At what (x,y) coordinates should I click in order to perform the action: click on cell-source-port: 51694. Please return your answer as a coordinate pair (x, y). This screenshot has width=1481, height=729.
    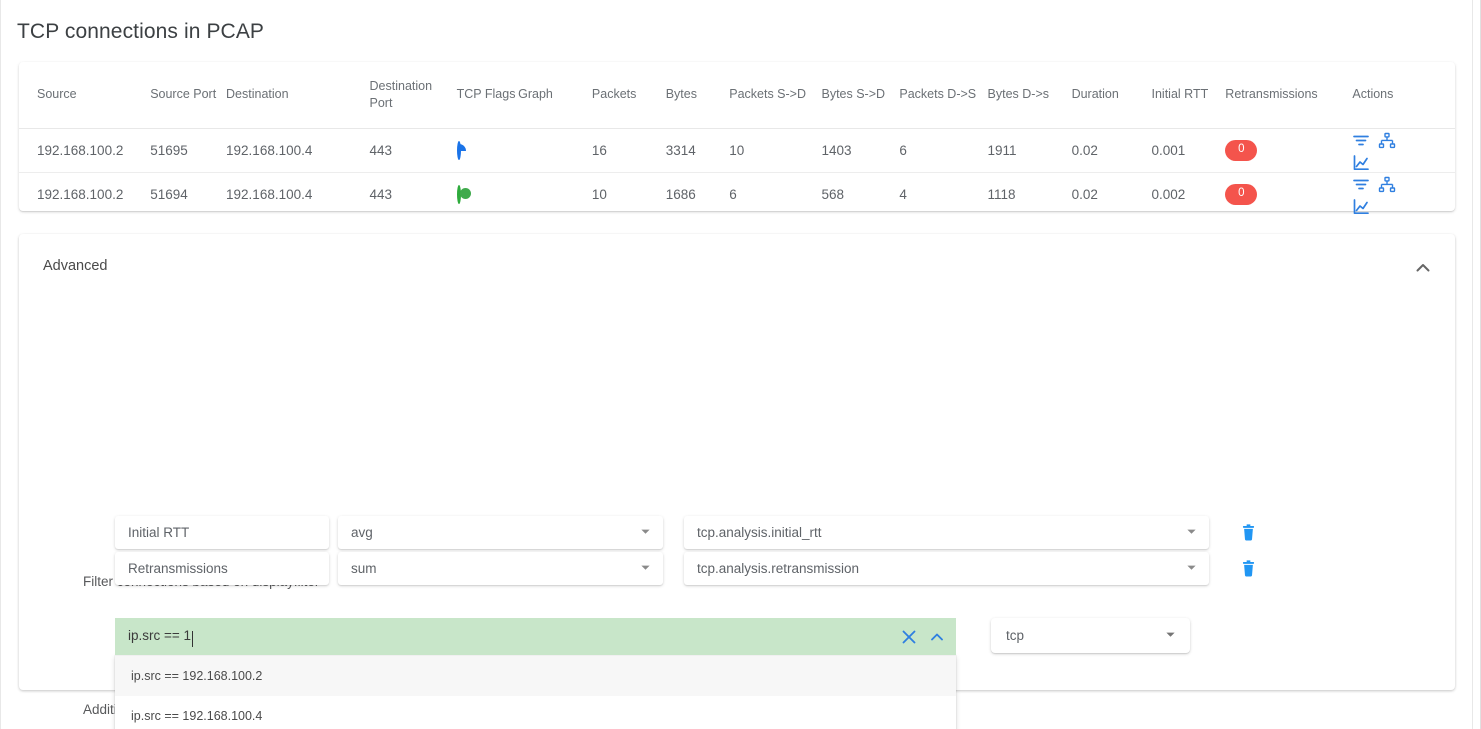
    Looking at the image, I should click on (169, 194).